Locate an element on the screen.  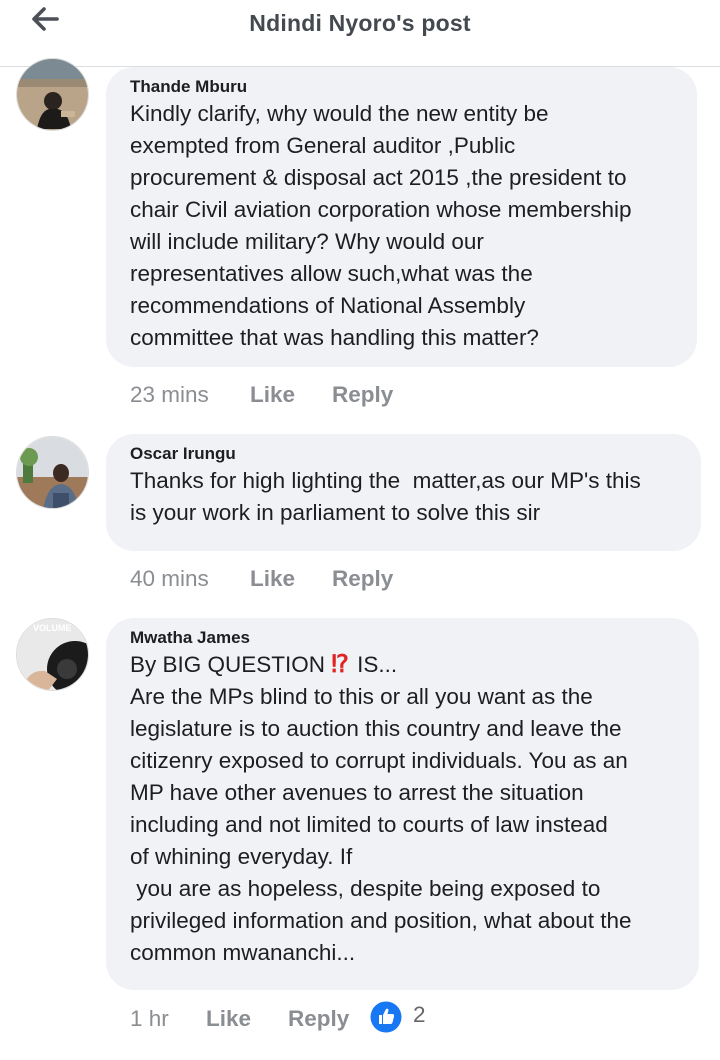
page-title: Ndindi Nyoro's post is located at coordinates (360, 23).